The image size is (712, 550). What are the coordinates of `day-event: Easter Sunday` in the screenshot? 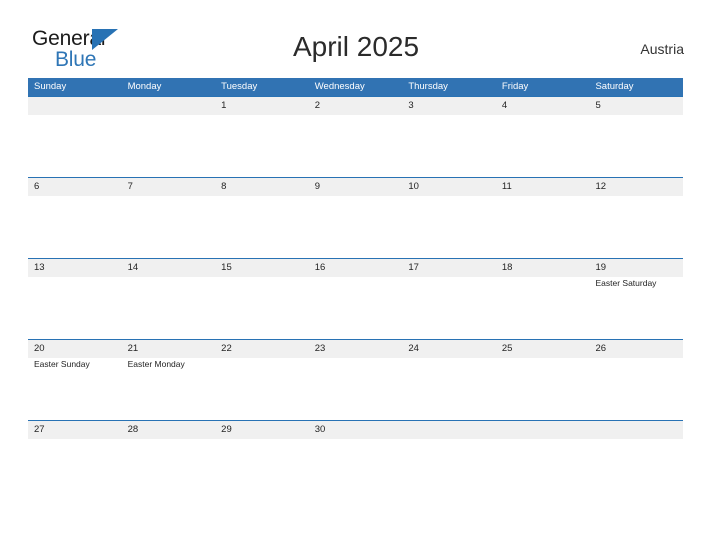 It's located at (62, 364).